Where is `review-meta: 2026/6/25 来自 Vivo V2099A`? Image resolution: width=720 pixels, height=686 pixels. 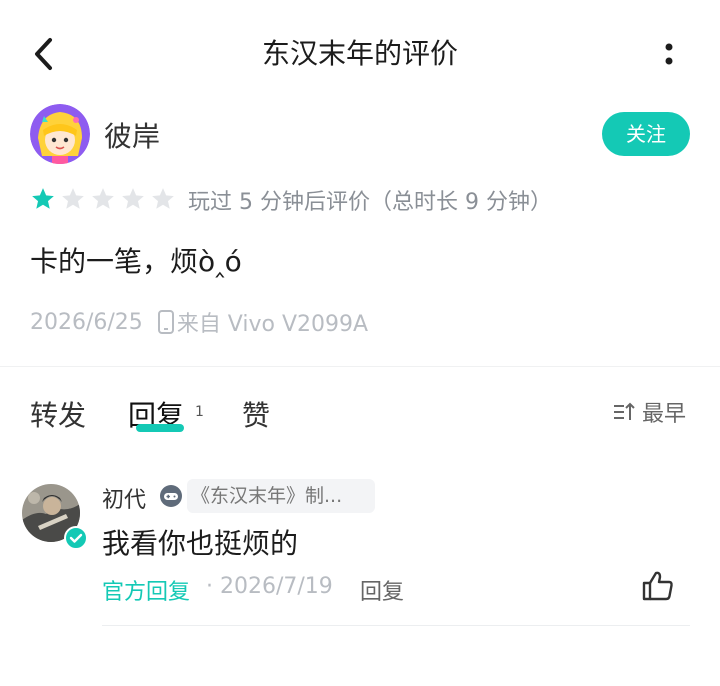 review-meta: 2026/6/25 来自 Vivo V2099A is located at coordinates (199, 322).